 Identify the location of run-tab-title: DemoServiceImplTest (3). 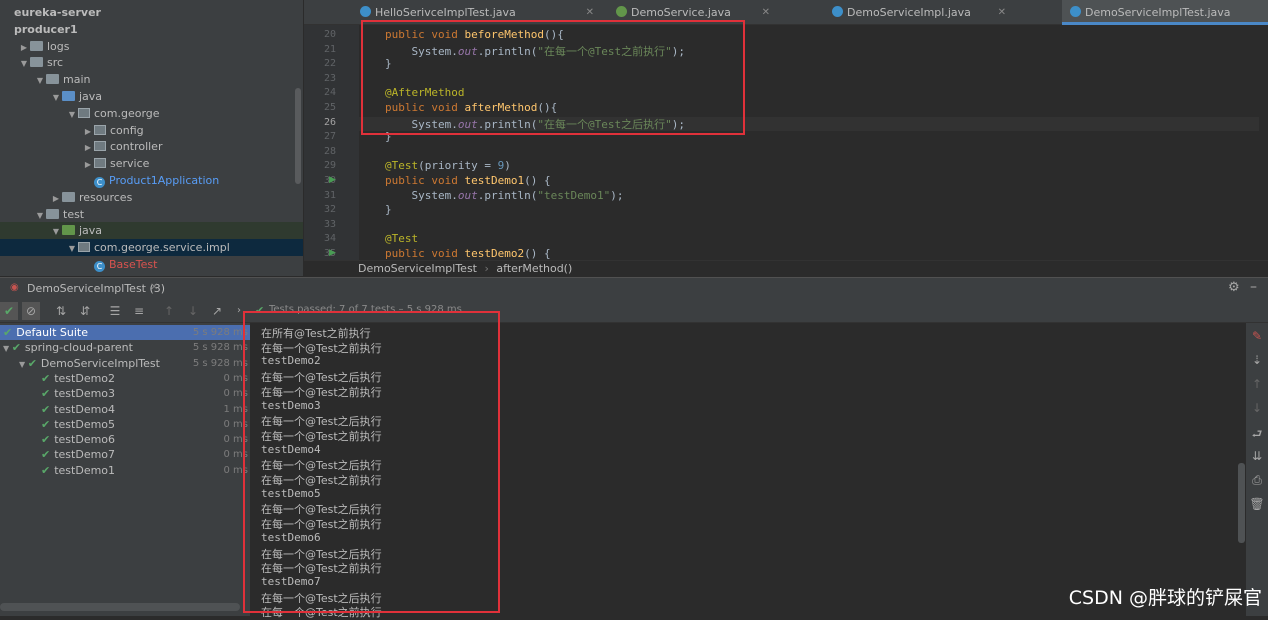
(96, 288).